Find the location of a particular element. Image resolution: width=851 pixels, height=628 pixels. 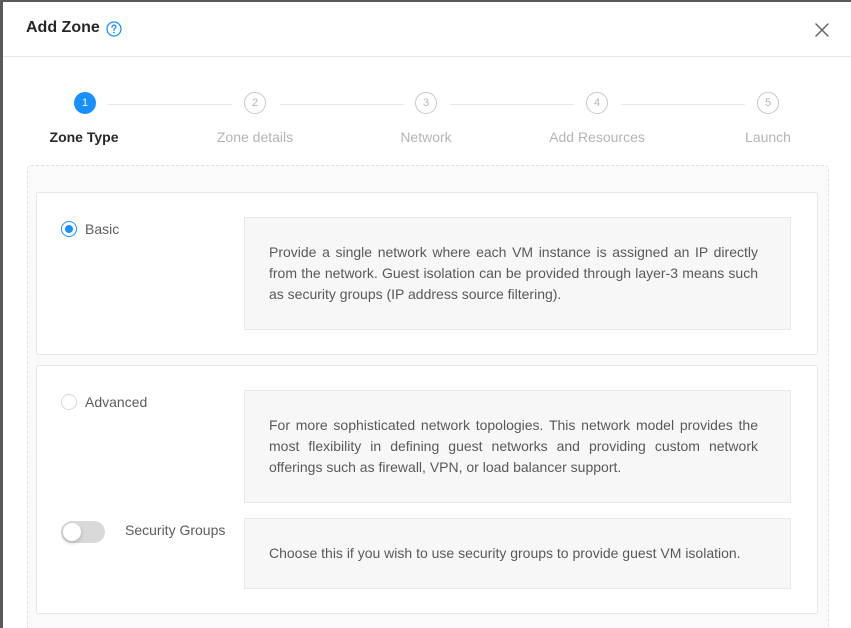

step-2-label: Zone details is located at coordinates (255, 137).